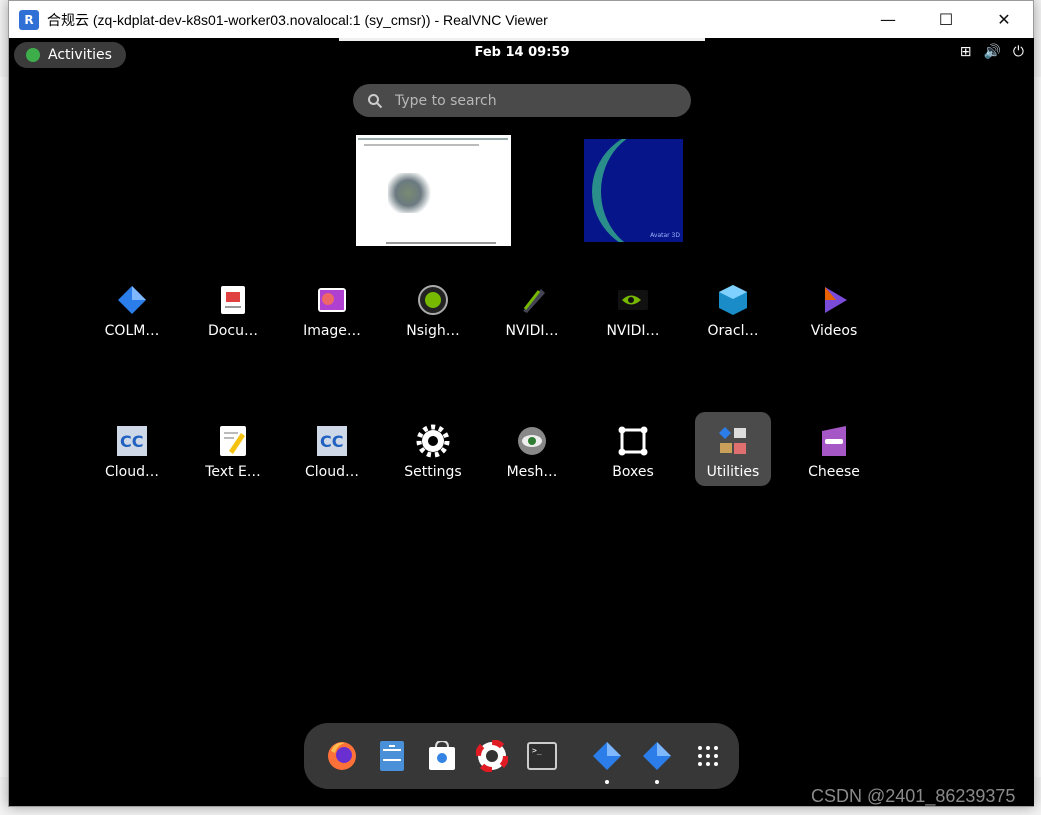 The width and height of the screenshot is (1041, 815). What do you see at coordinates (342, 756) in the screenshot?
I see `firefox-icon` at bounding box center [342, 756].